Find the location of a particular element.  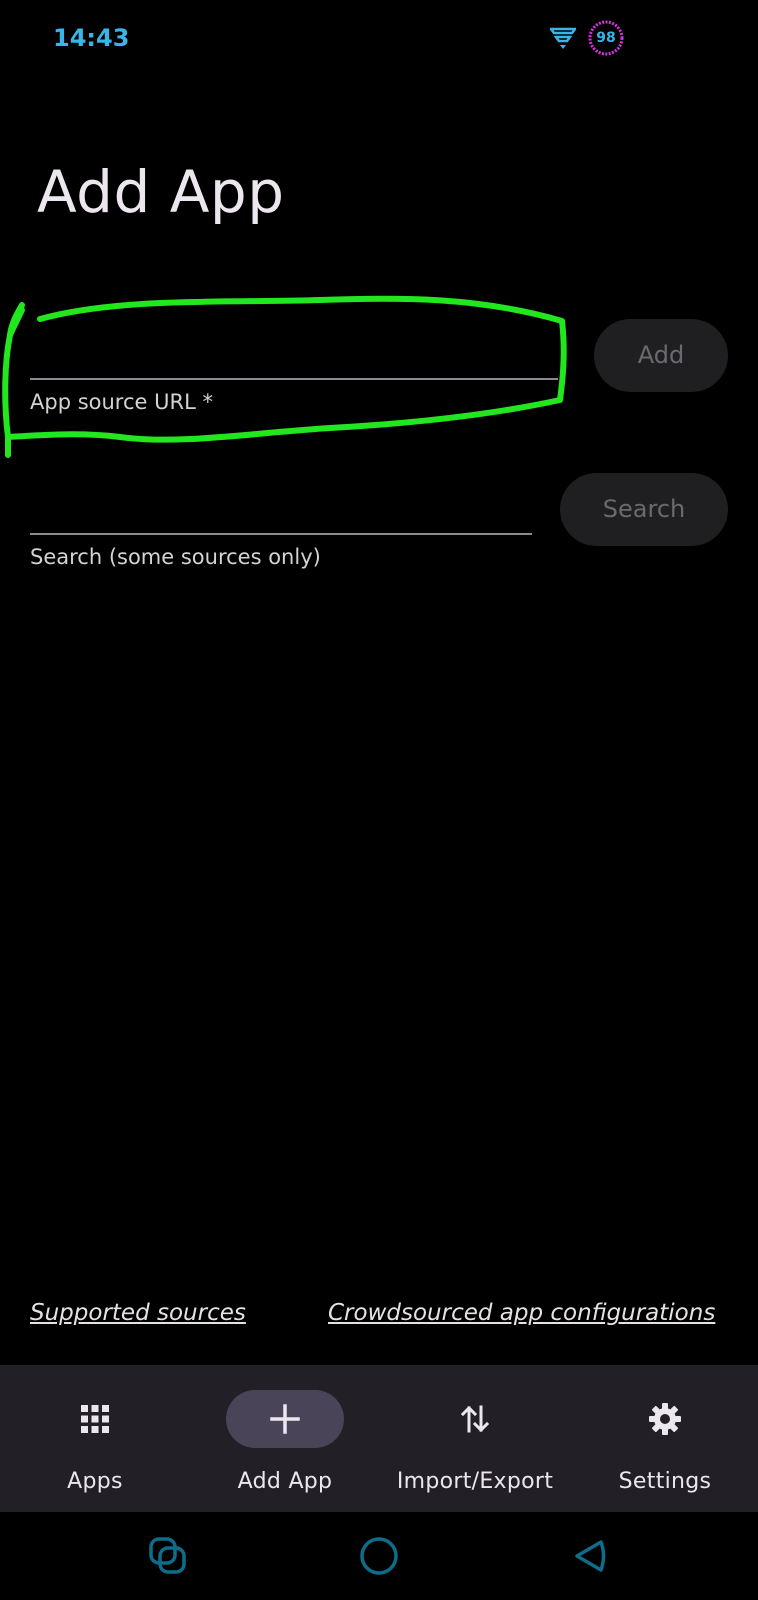

gear-icon is located at coordinates (665, 1419).